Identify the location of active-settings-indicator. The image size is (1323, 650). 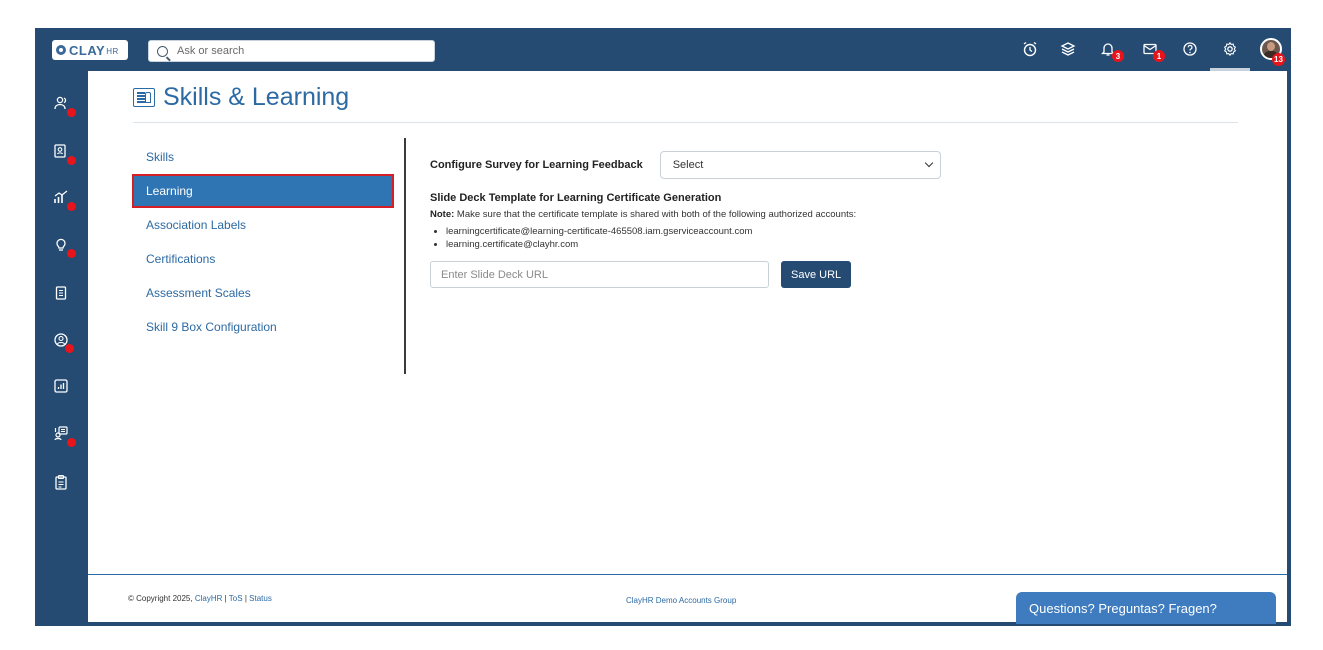
(1230, 69).